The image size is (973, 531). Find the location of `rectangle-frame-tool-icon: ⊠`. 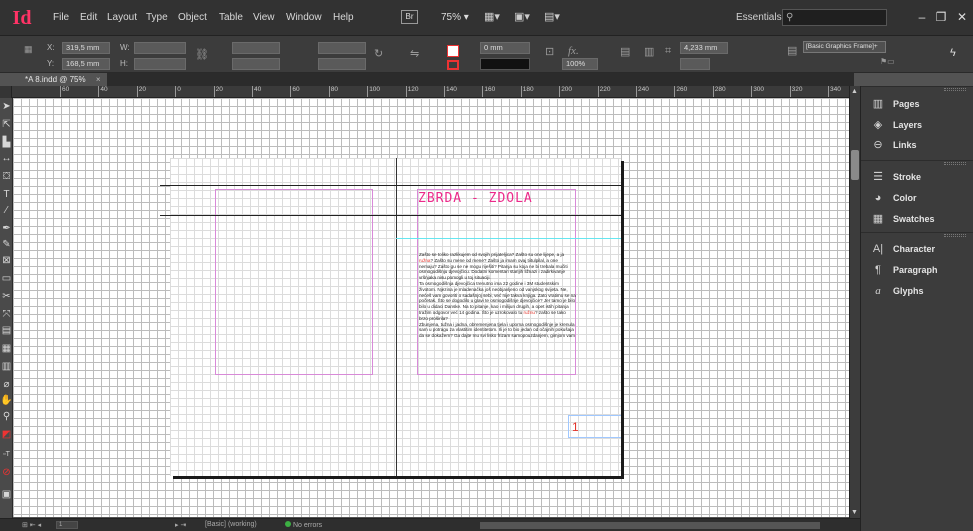

rectangle-frame-tool-icon: ⊠ is located at coordinates (6, 261).